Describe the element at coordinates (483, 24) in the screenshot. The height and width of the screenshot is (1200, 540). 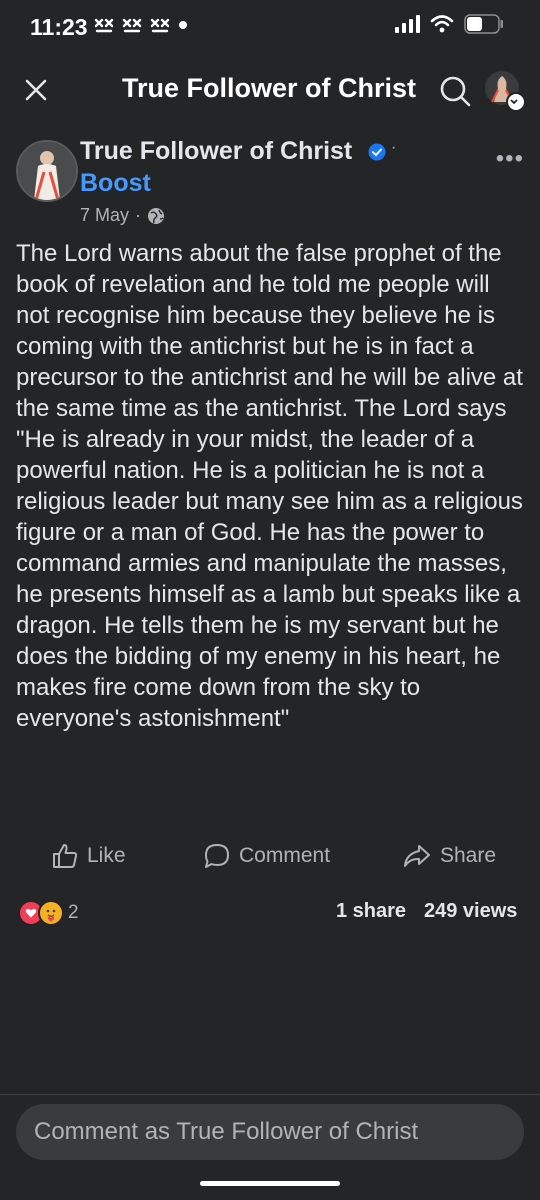
I see `battery-icon` at that location.